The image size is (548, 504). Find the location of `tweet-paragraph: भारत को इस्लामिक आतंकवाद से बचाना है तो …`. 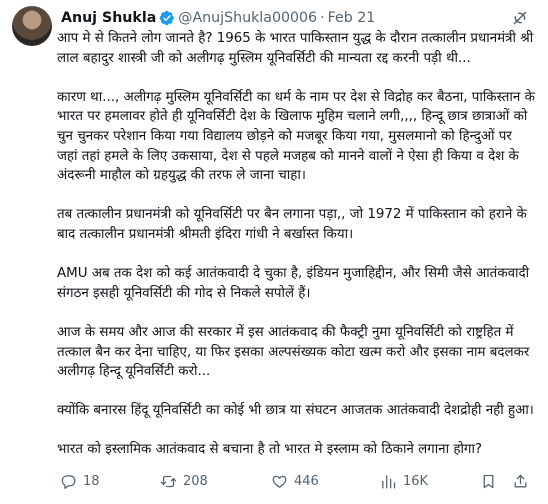

tweet-paragraph: भारत को इस्लामिक आतंकवाद से बचाना है तो … is located at coordinates (270, 450).